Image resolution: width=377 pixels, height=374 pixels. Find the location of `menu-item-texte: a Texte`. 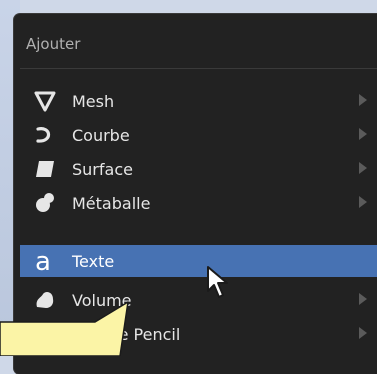

menu-item-texte: a Texte is located at coordinates (198, 261).